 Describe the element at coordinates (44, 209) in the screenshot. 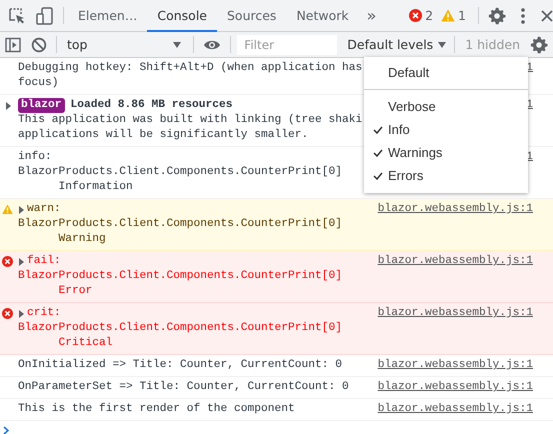

I see `message-text: warn:` at that location.